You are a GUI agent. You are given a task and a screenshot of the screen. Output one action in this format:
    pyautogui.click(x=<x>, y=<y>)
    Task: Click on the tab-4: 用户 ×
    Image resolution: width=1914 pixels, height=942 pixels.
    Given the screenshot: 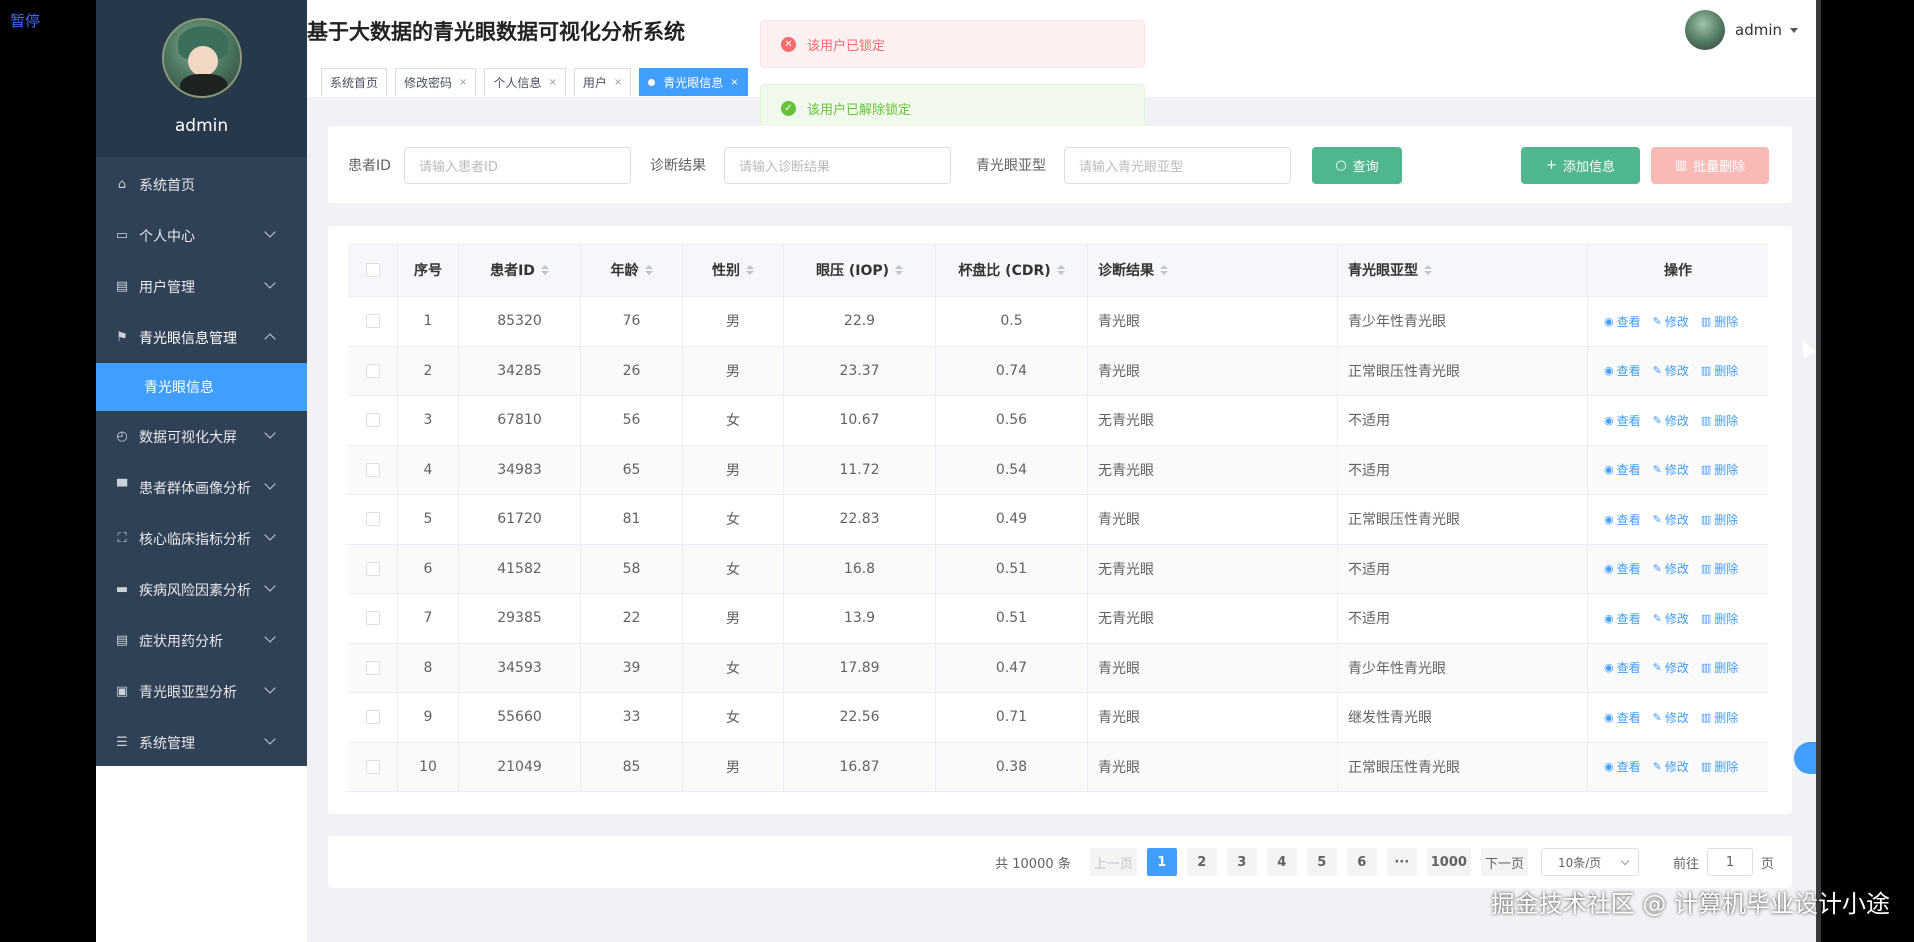 What is the action you would take?
    pyautogui.click(x=602, y=82)
    